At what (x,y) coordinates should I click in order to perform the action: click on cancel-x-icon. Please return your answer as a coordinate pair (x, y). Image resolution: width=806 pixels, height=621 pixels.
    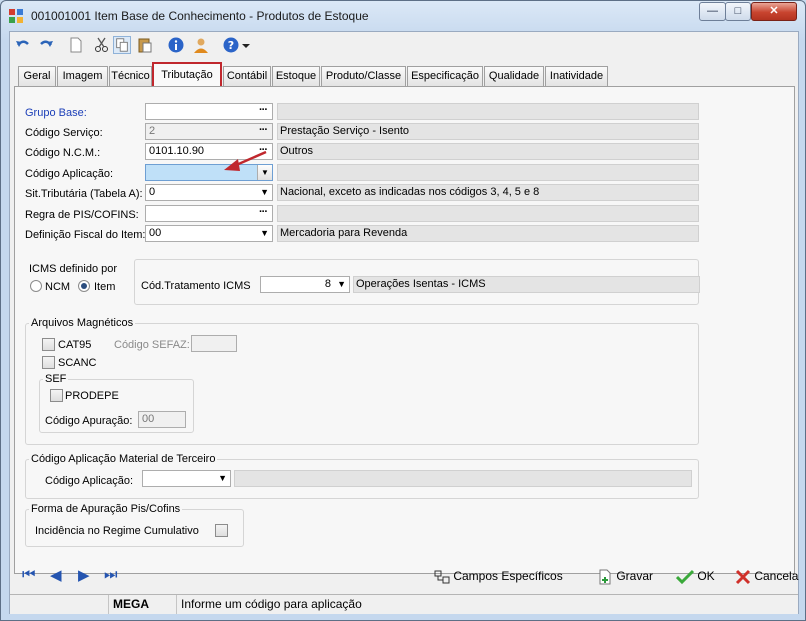
    Looking at the image, I should click on (743, 576).